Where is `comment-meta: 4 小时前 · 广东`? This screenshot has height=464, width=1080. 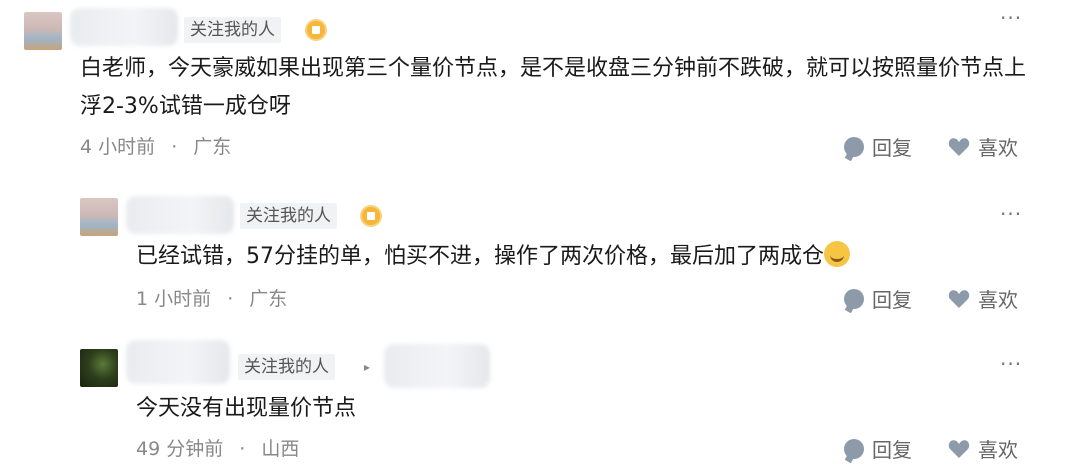 comment-meta: 4 小时前 · 广东 is located at coordinates (155, 145).